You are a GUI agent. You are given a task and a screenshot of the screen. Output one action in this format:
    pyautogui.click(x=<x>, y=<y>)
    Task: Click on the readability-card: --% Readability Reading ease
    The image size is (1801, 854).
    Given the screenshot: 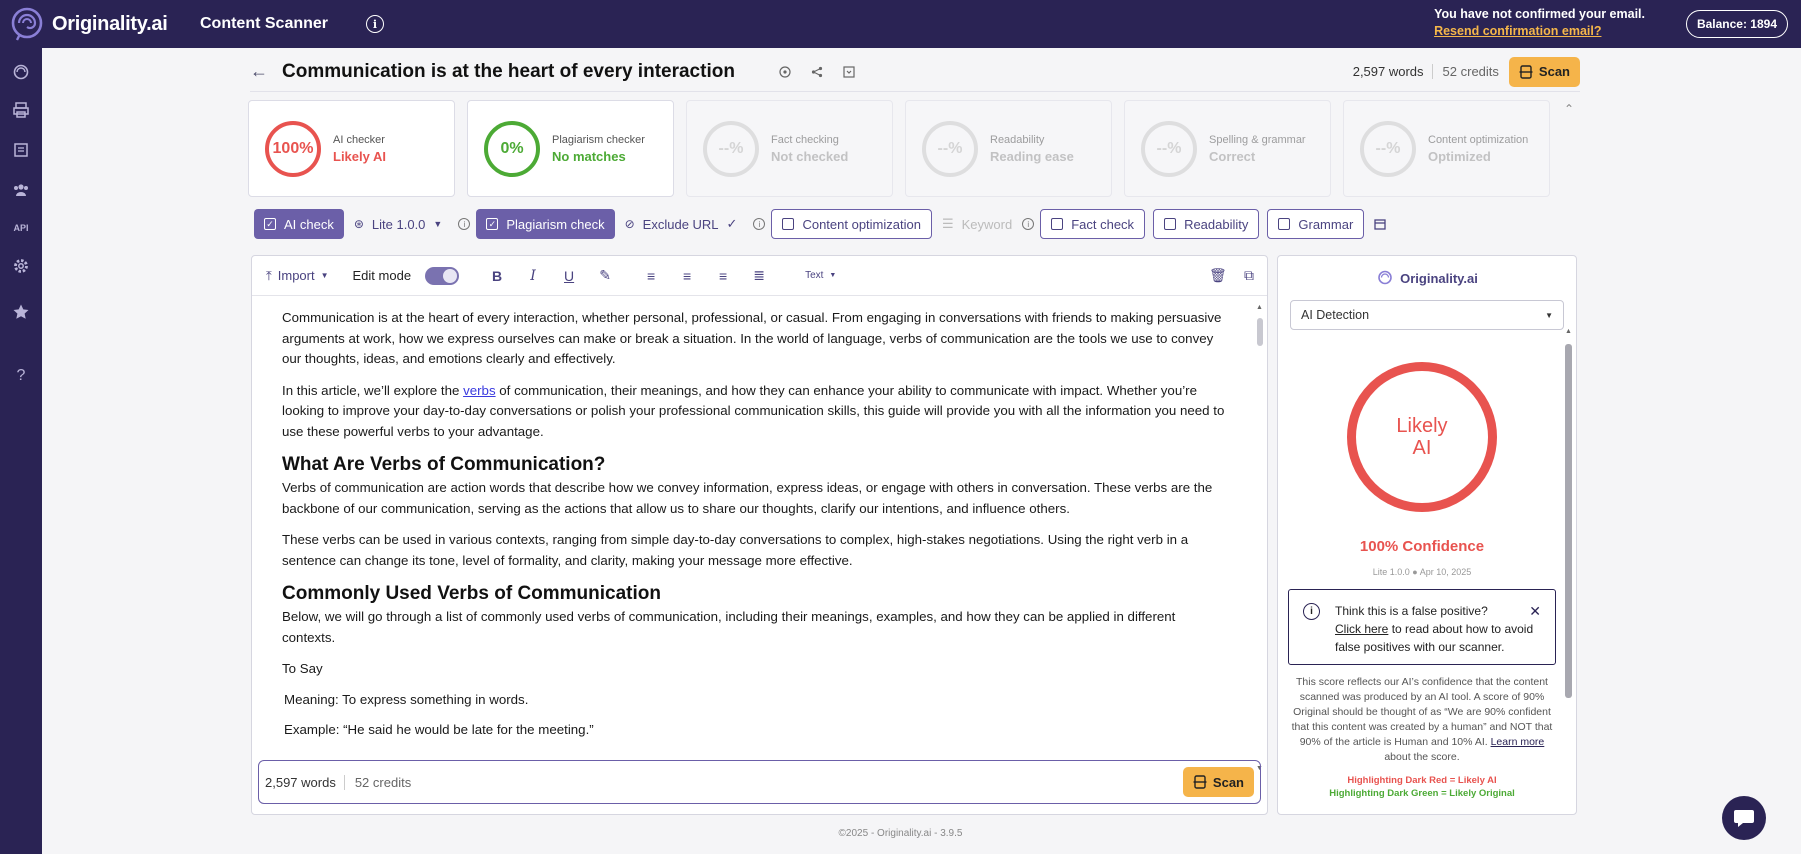 What is the action you would take?
    pyautogui.click(x=1008, y=148)
    